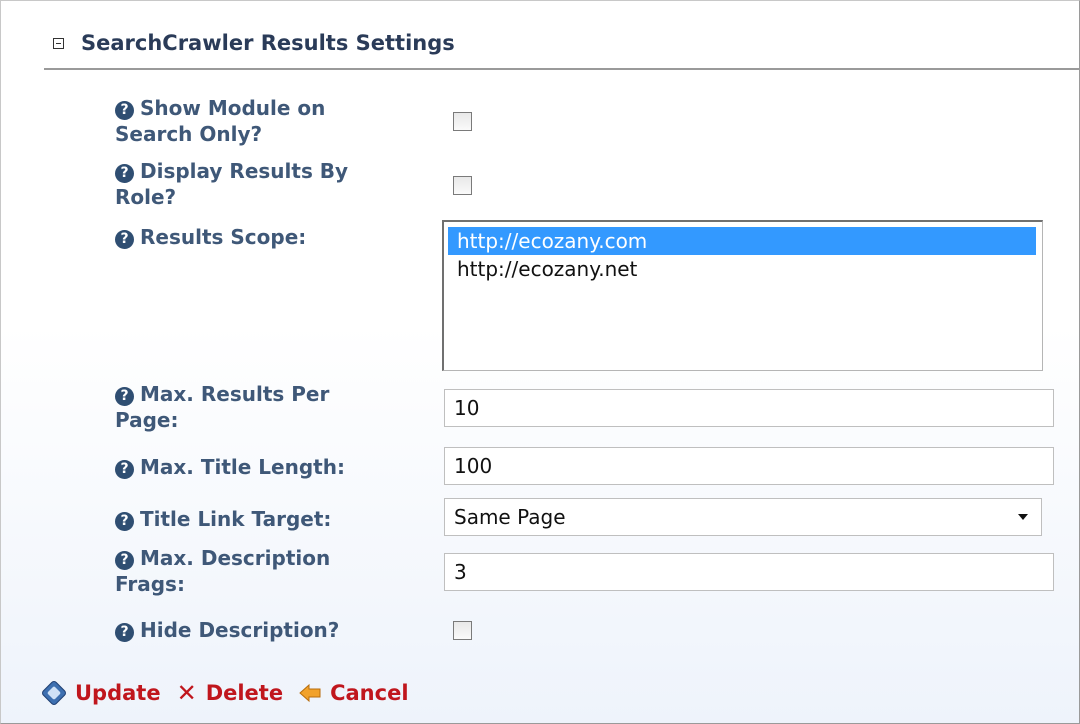 The width and height of the screenshot is (1080, 724). Describe the element at coordinates (146, 197) in the screenshot. I see `display-by-role-label-line2: Role?` at that location.